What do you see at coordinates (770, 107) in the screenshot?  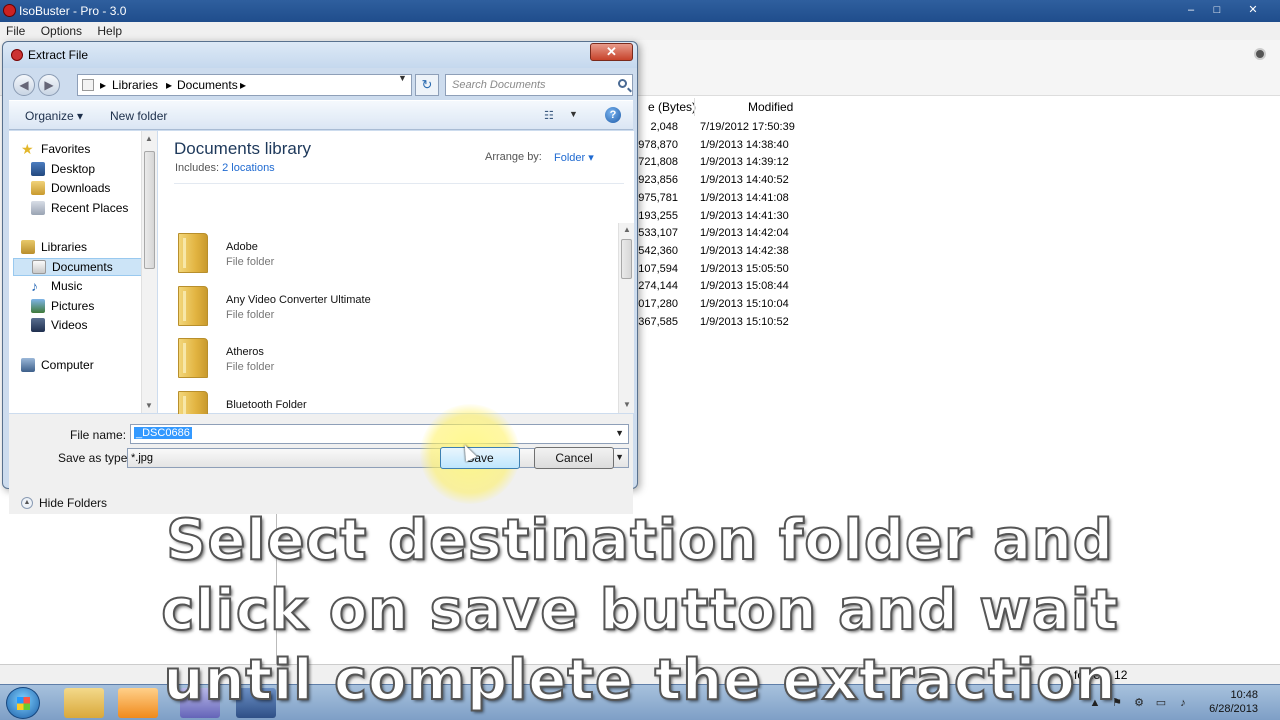 I see `column-modified: Modified` at bounding box center [770, 107].